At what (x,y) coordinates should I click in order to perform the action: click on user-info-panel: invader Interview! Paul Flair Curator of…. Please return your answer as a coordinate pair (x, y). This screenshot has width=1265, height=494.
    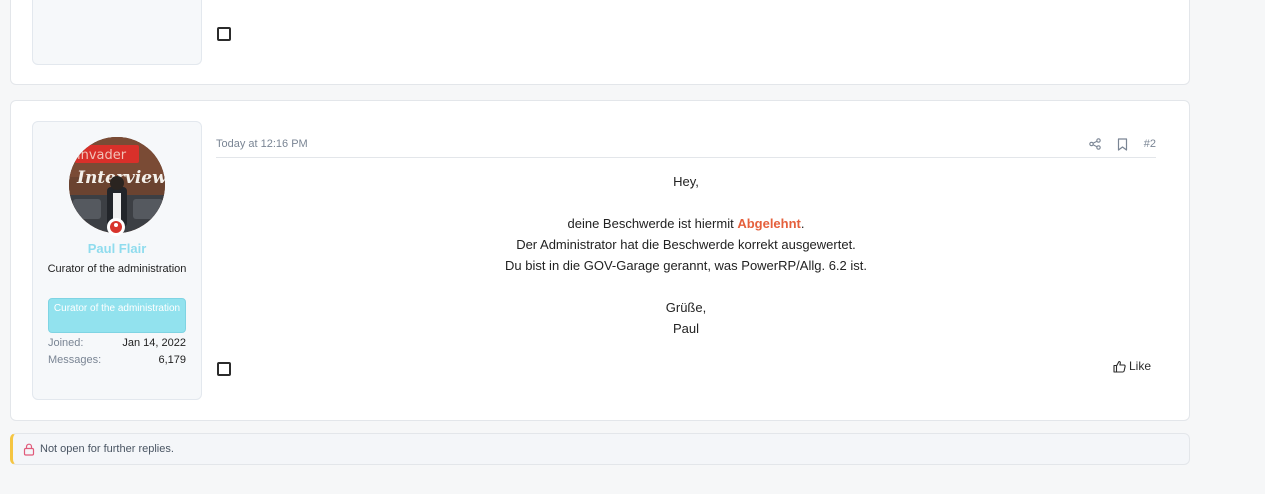
    Looking at the image, I should click on (117, 260).